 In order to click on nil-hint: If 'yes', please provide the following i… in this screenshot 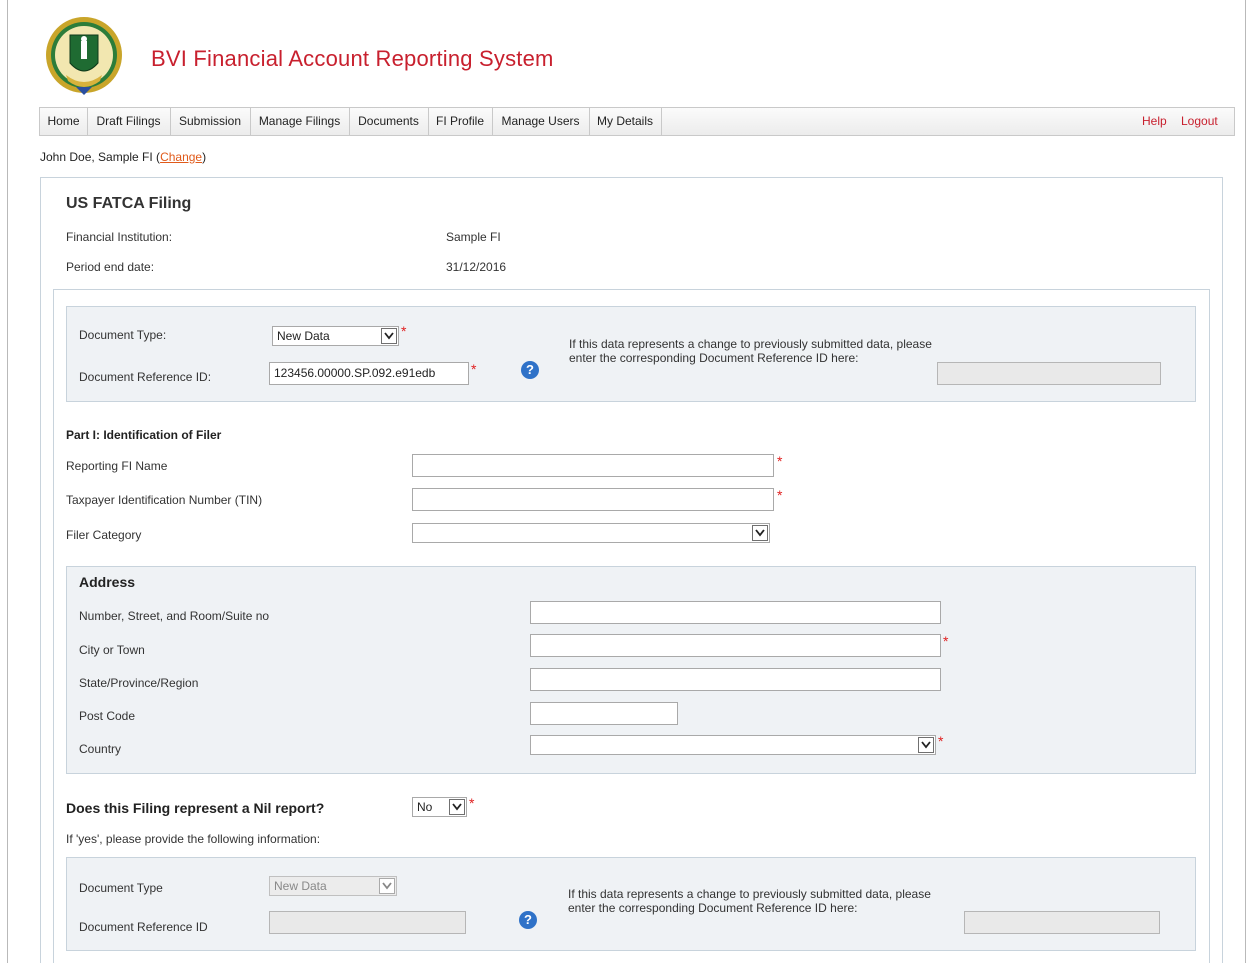, I will do `click(193, 839)`.